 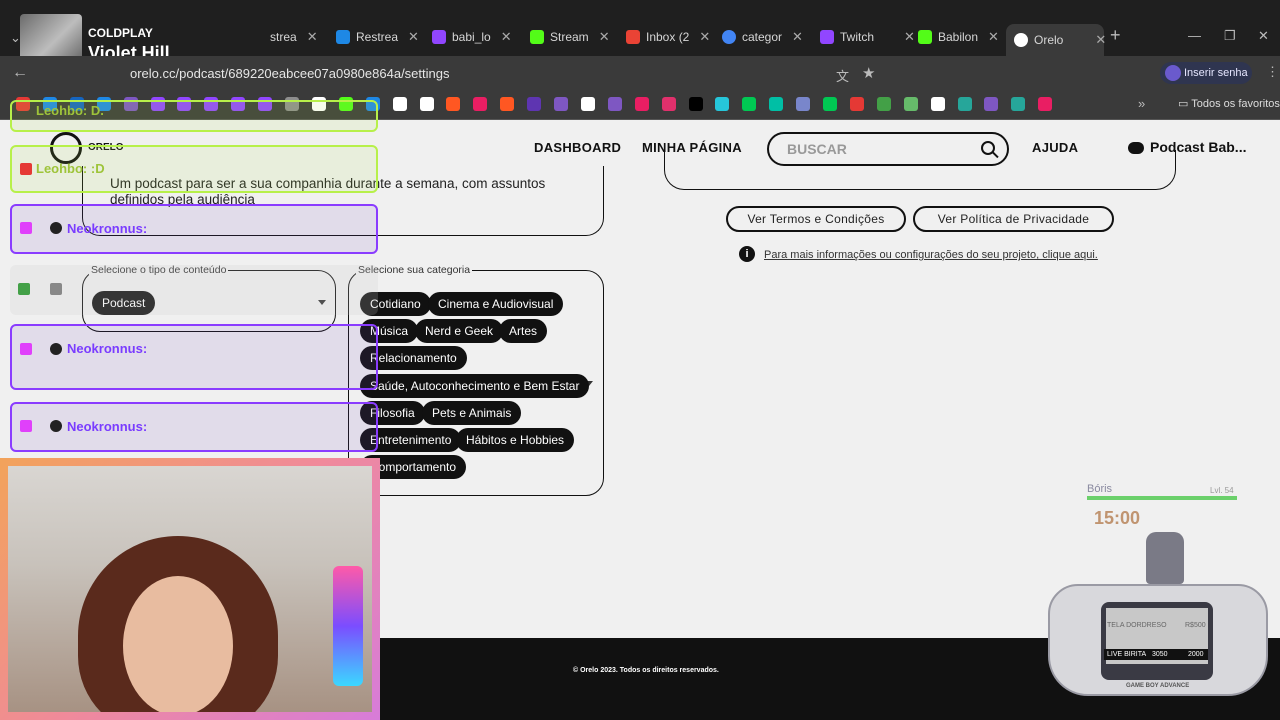 What do you see at coordinates (1141, 103) in the screenshot?
I see `more-bookmarks-icon: »` at bounding box center [1141, 103].